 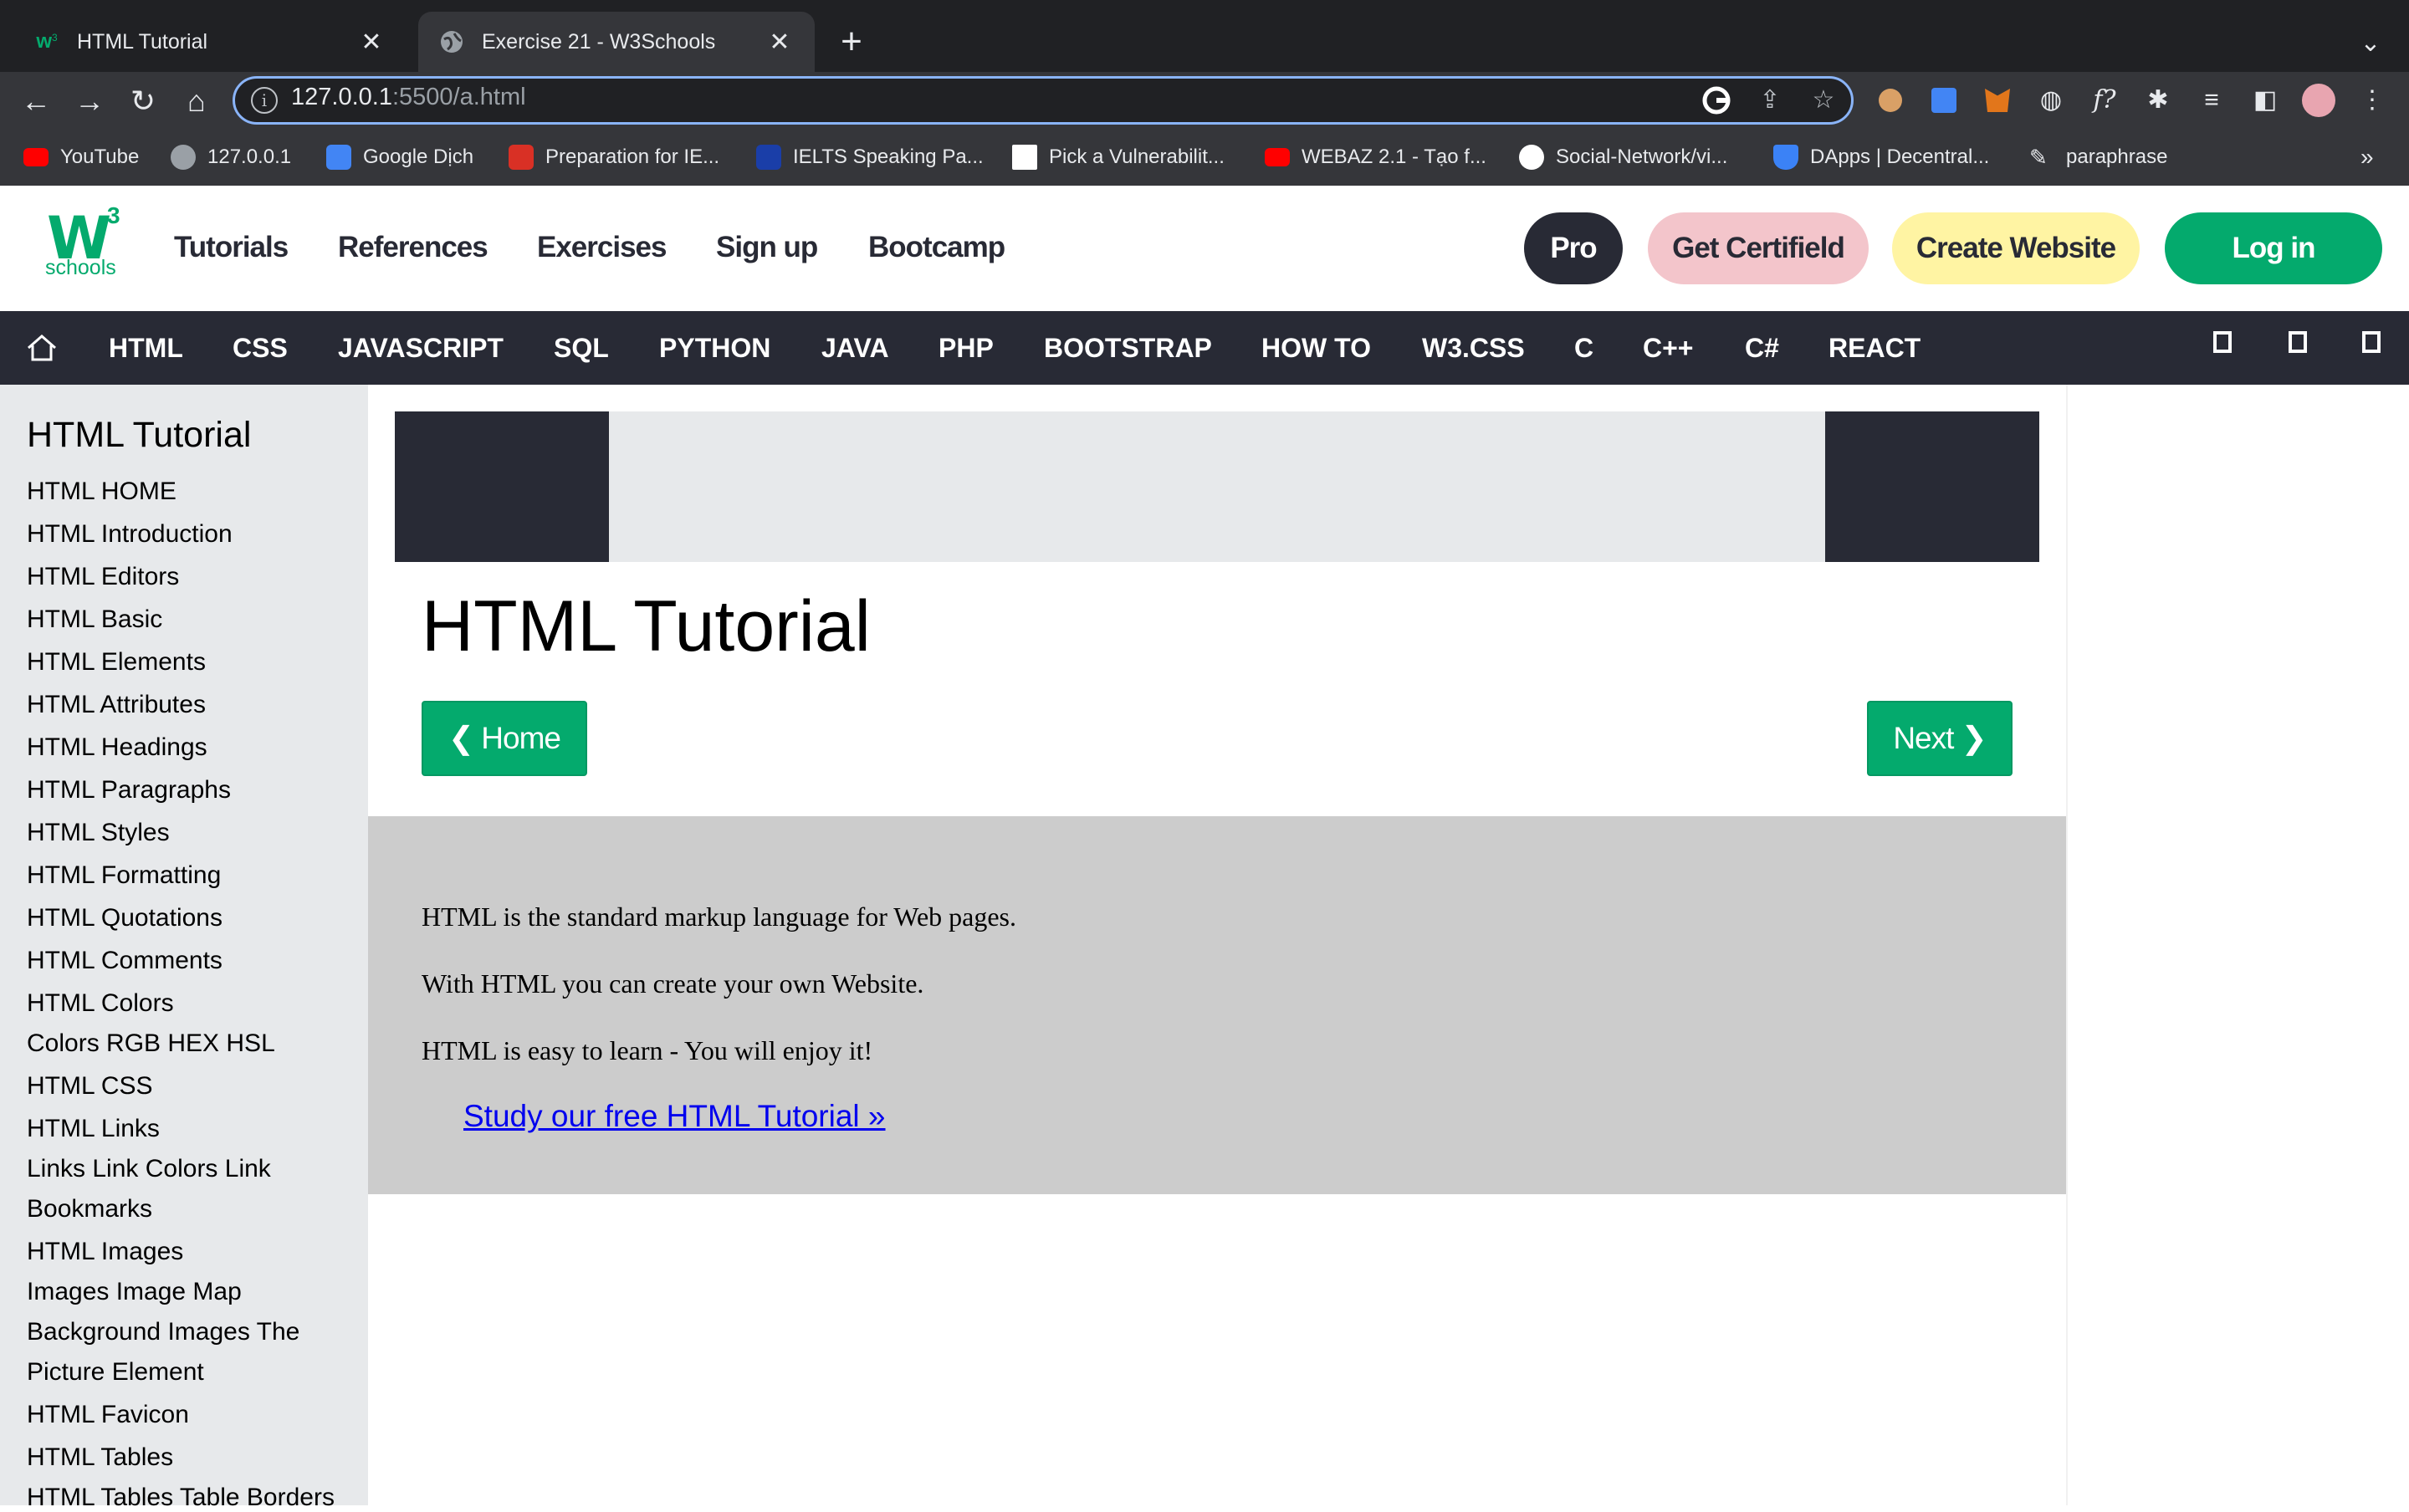 I want to click on info-icon: i, so click(x=264, y=100).